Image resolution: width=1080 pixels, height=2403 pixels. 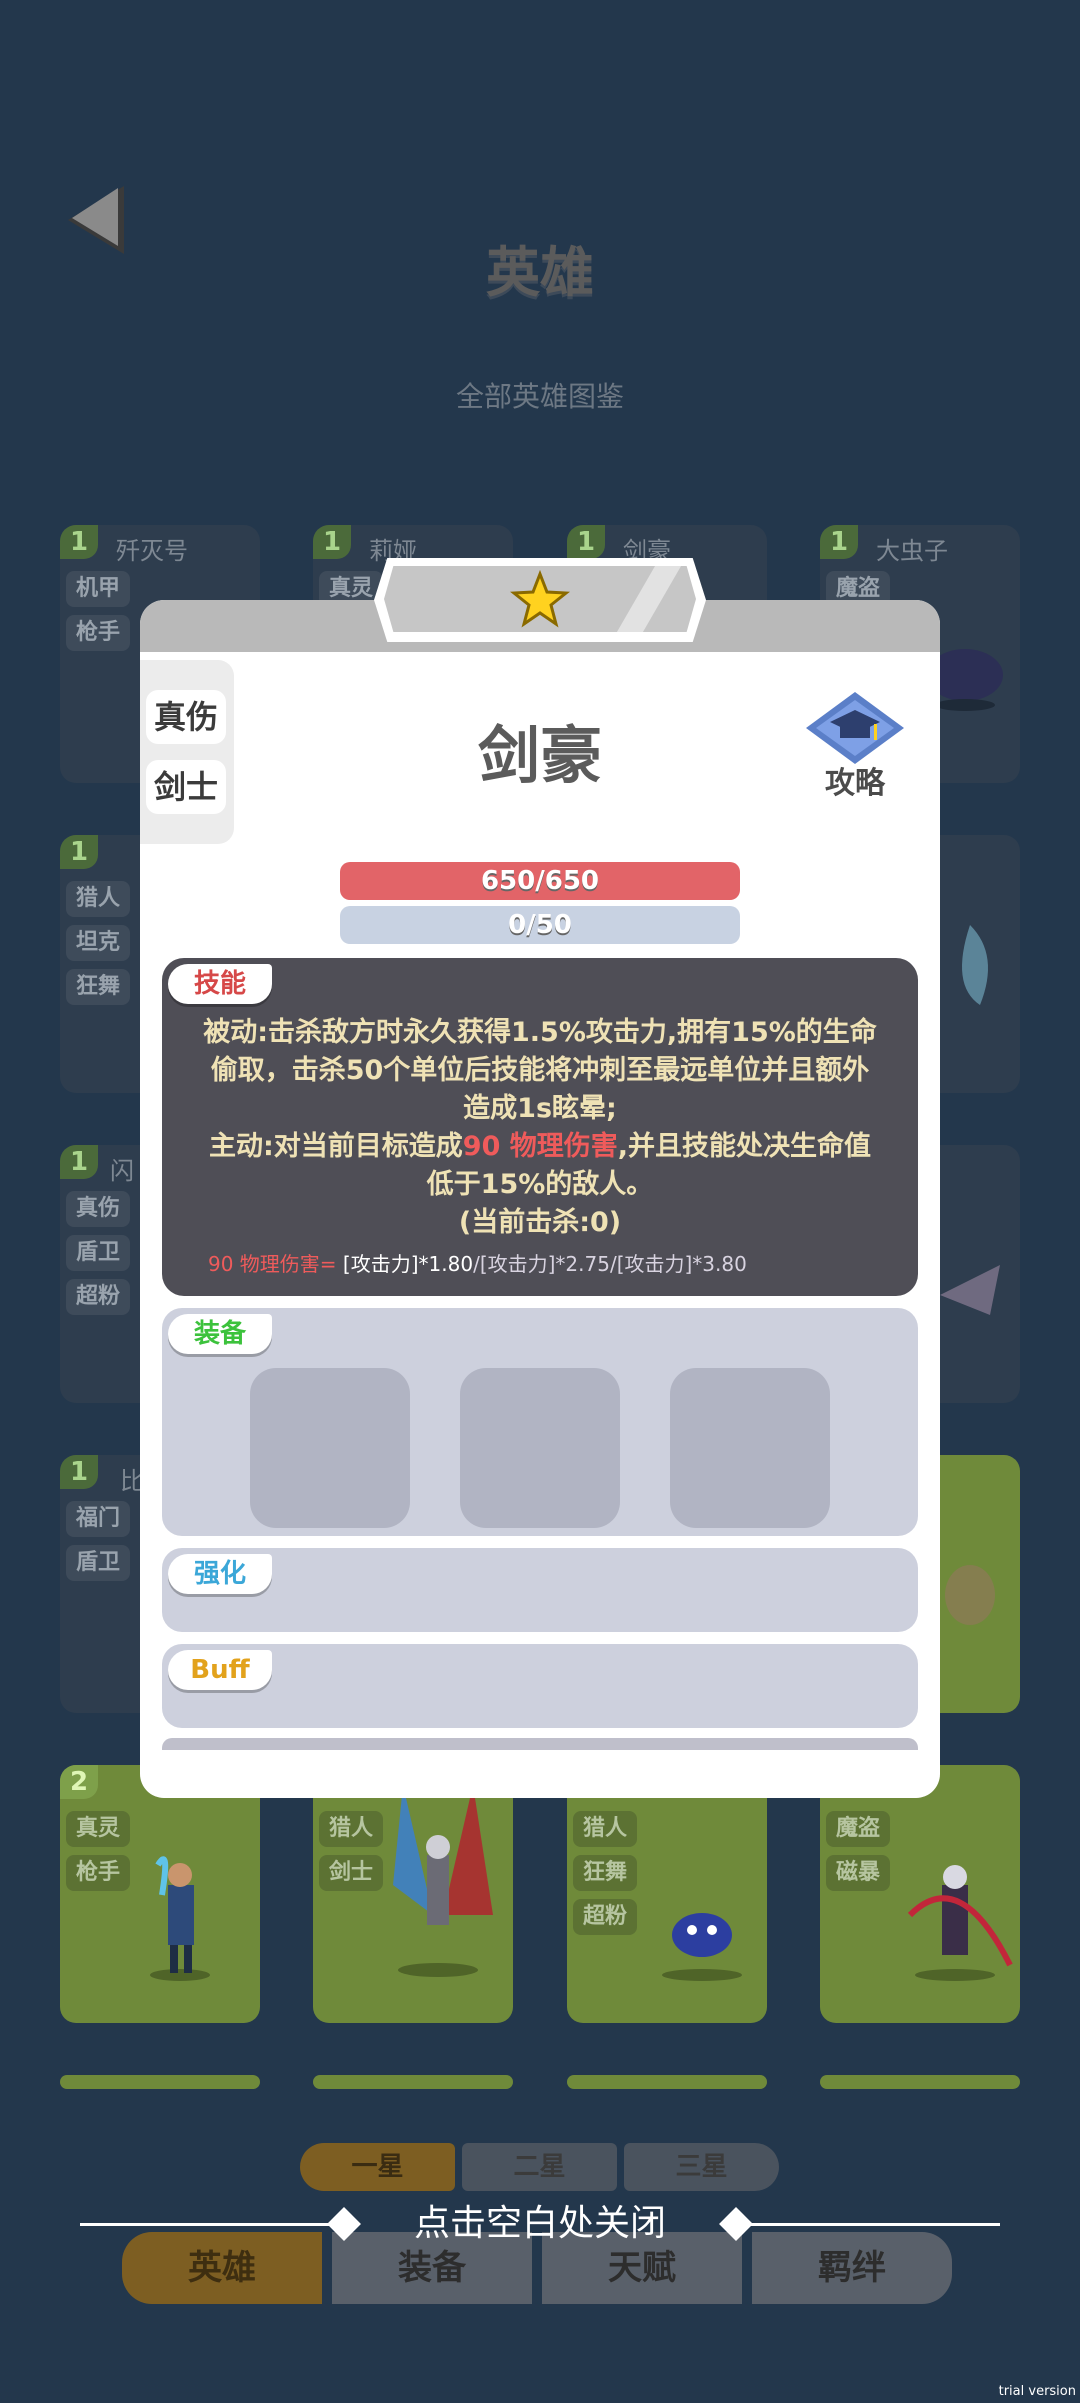 What do you see at coordinates (540, 881) in the screenshot?
I see `hp-bar: 650/650` at bounding box center [540, 881].